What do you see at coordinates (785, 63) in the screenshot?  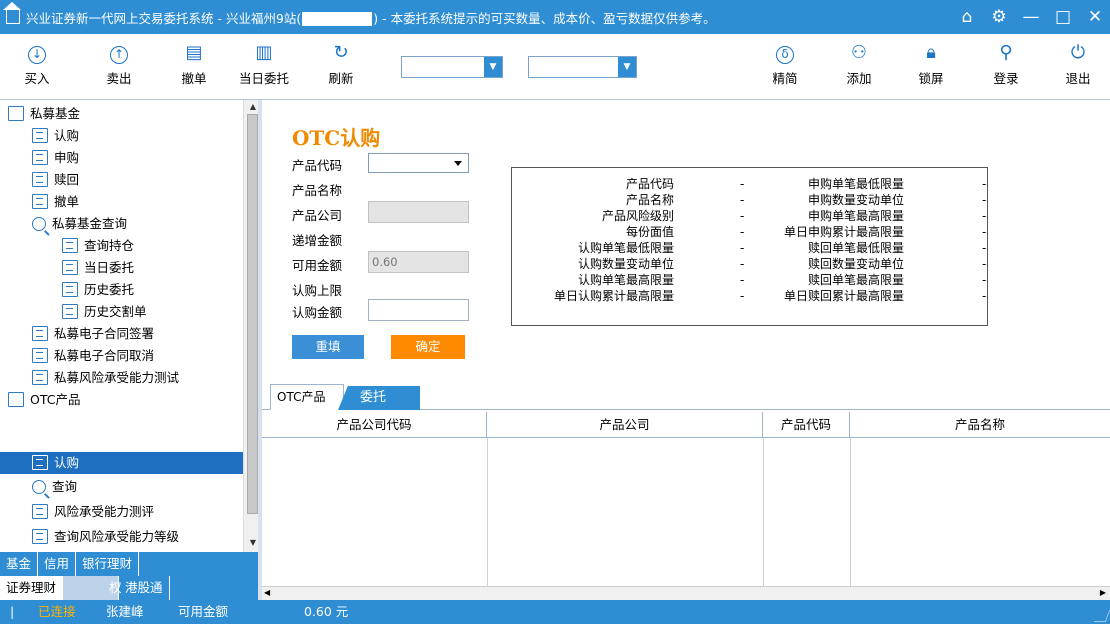 I see `simple-mode-button: δ 精简` at bounding box center [785, 63].